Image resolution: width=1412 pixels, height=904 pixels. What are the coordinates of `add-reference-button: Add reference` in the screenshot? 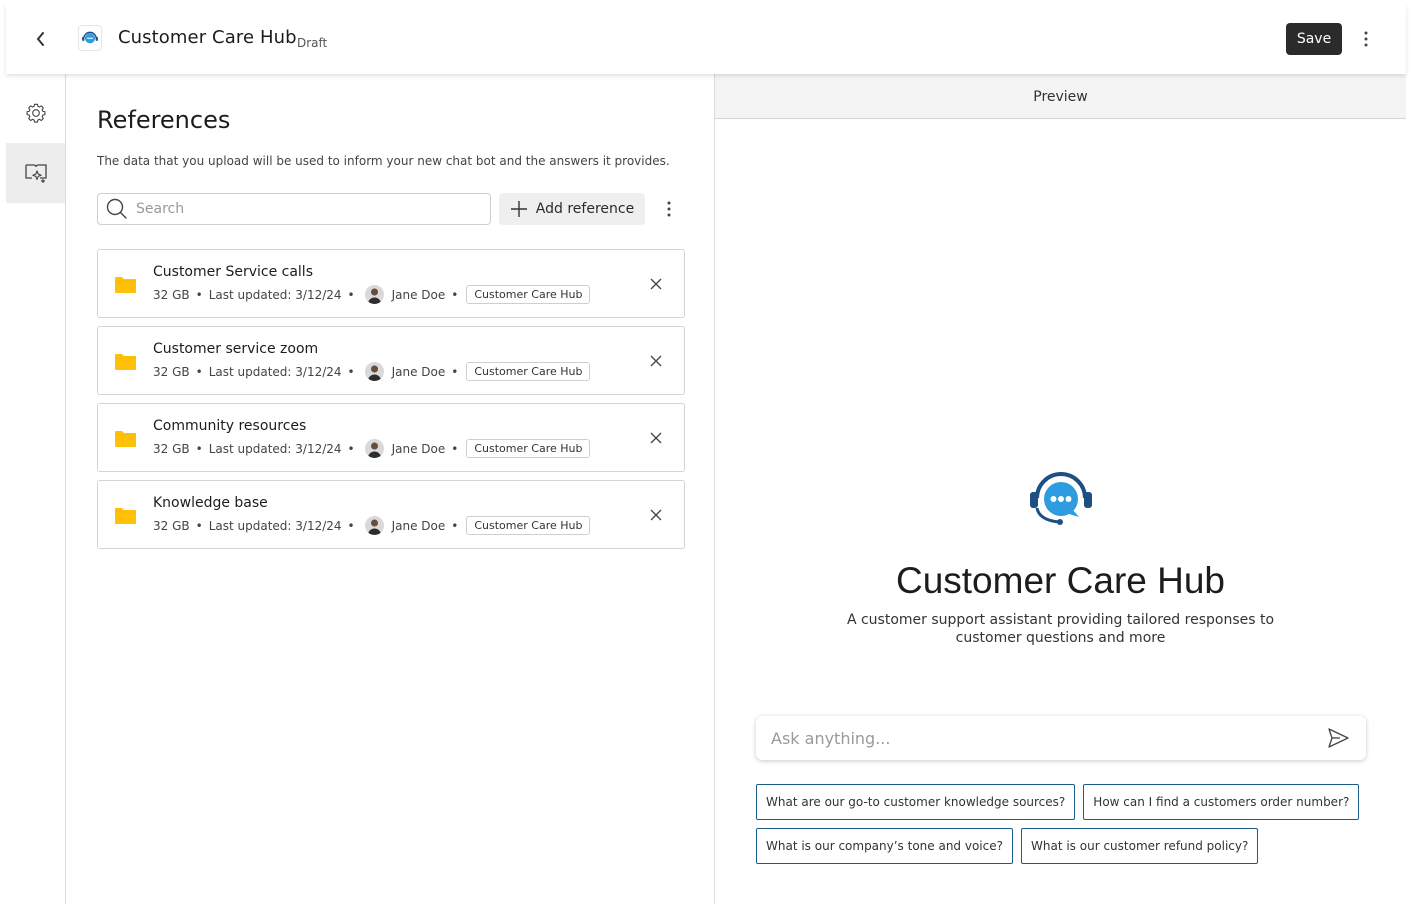 It's located at (572, 209).